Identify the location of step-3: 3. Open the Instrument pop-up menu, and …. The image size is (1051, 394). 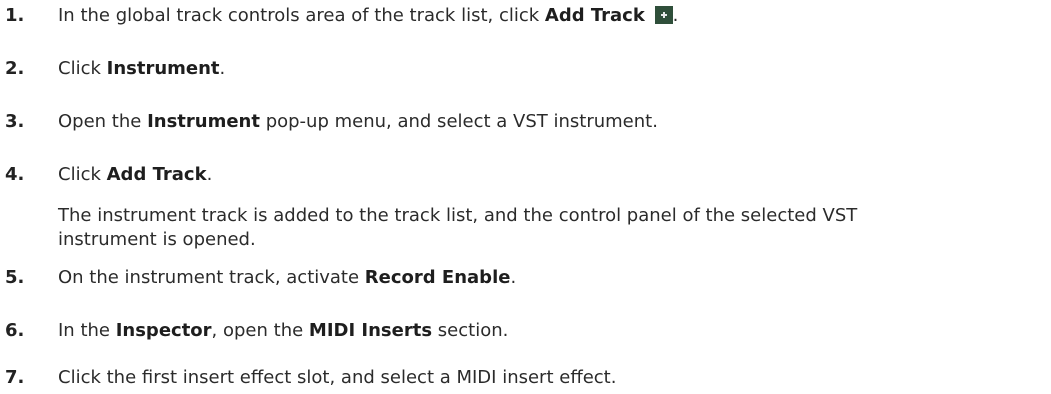
(520, 122).